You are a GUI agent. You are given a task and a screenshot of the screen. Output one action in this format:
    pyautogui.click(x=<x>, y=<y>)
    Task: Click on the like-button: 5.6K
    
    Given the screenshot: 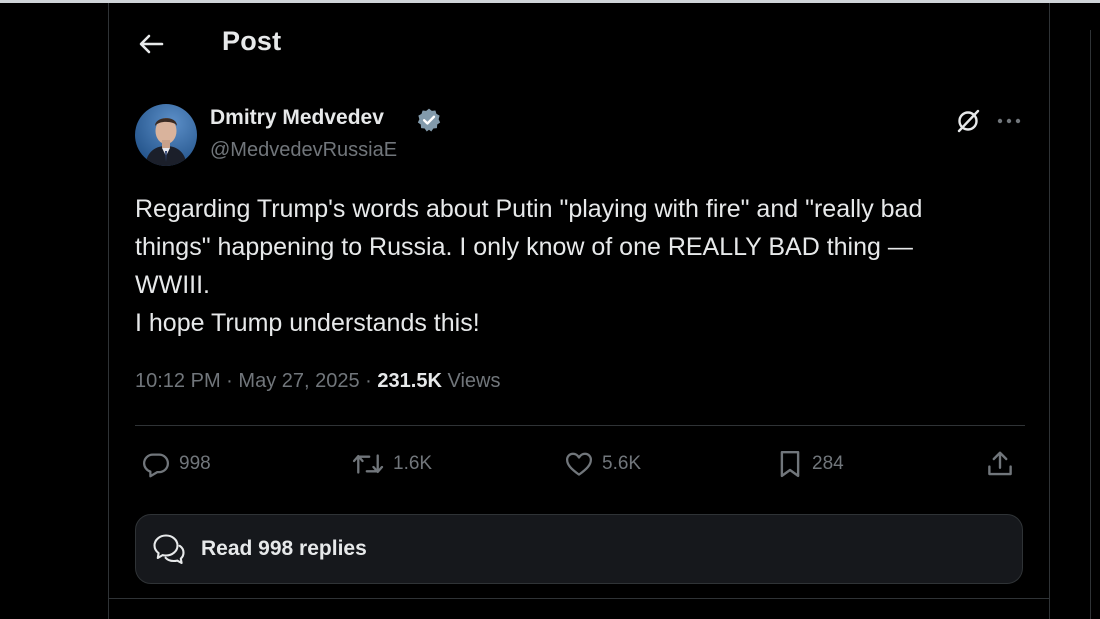 What is the action you would take?
    pyautogui.click(x=602, y=464)
    